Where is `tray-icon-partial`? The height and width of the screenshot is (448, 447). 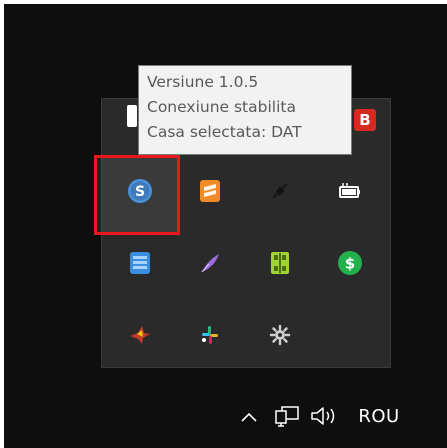
tray-icon-partial is located at coordinates (132, 116).